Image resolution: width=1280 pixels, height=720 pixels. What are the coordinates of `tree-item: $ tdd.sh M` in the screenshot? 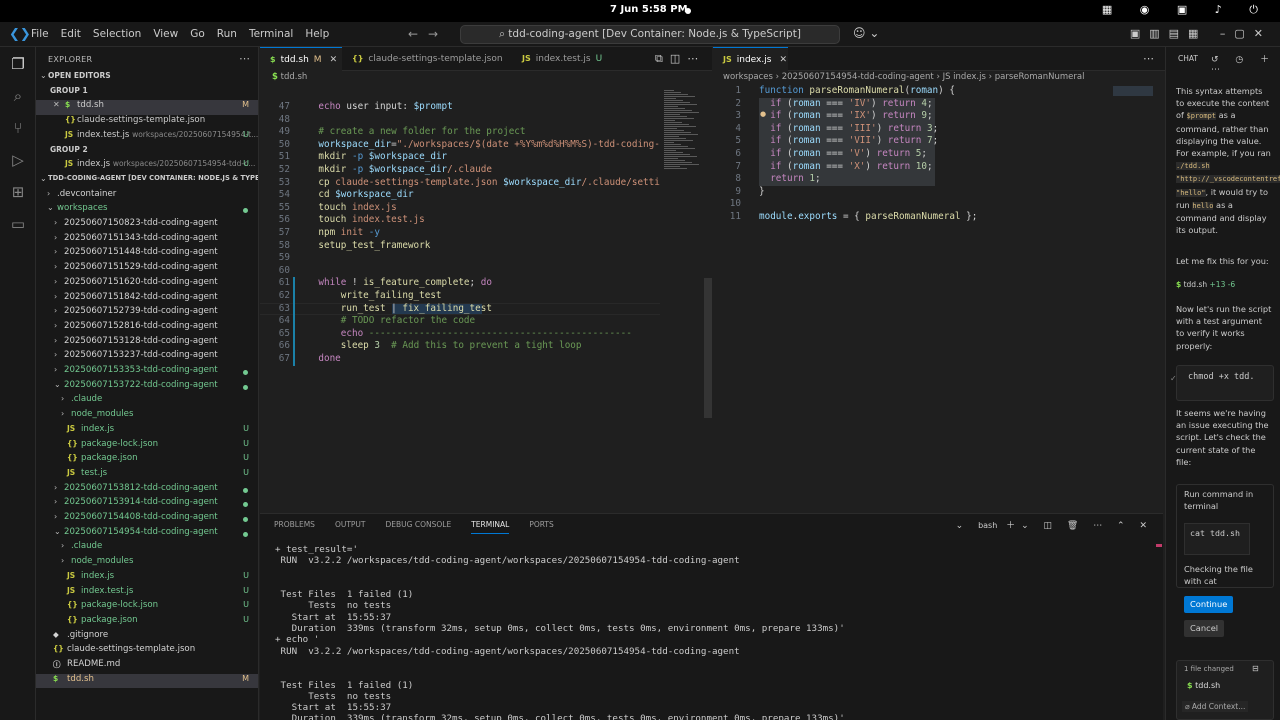 It's located at (147, 681).